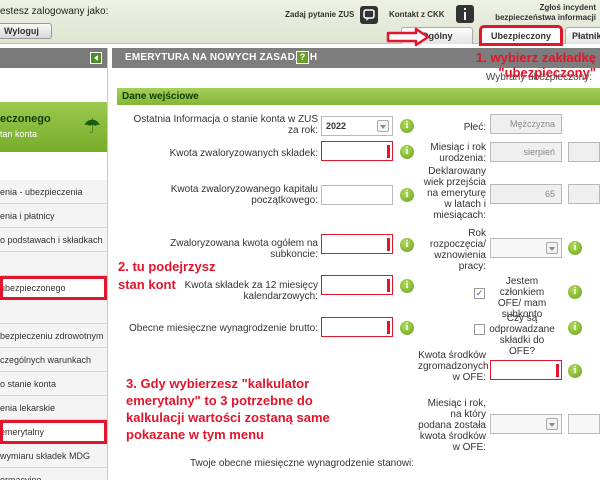  What do you see at coordinates (228, 417) in the screenshot?
I see `annotation-step-3-line-3: kalkulacji wartości zostaną same` at bounding box center [228, 417].